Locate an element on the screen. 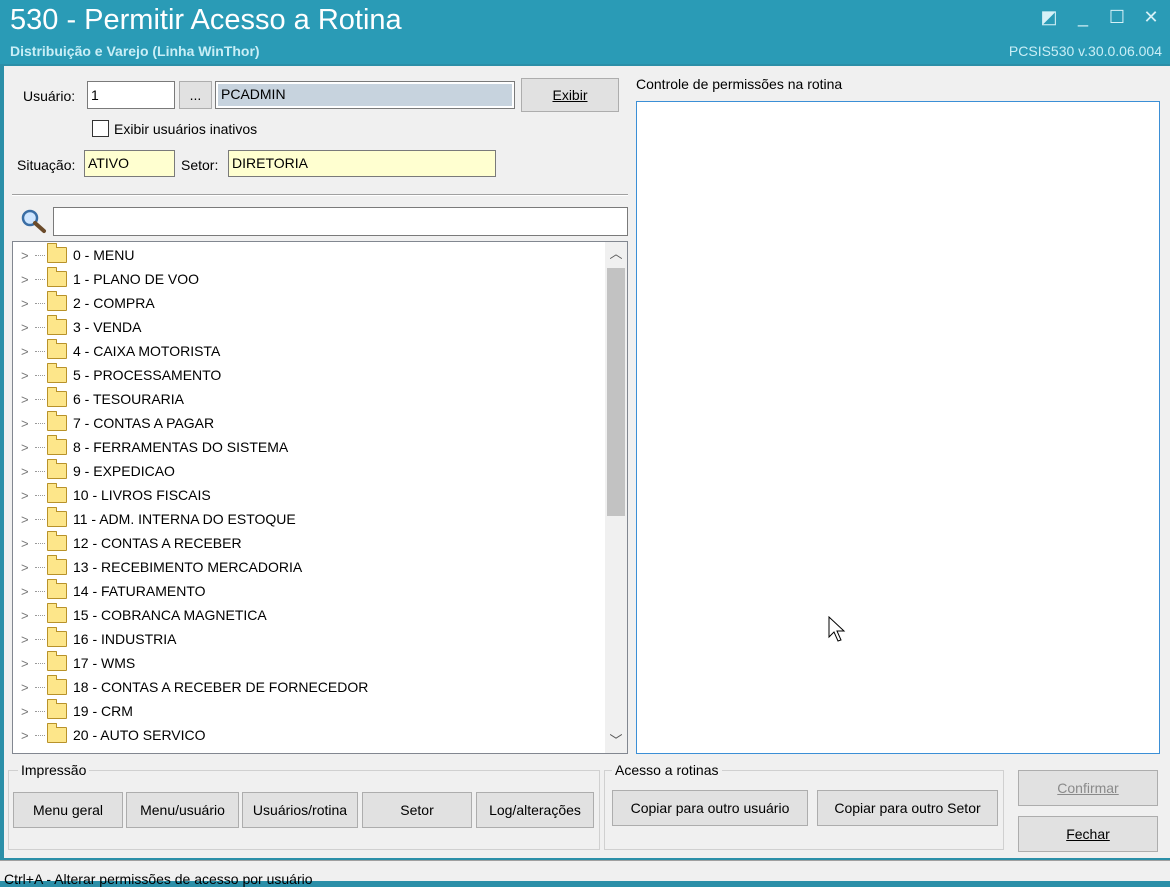 This screenshot has height=887, width=1170. tree-item: >10 - LIVROS FISCAIS is located at coordinates (116, 495).